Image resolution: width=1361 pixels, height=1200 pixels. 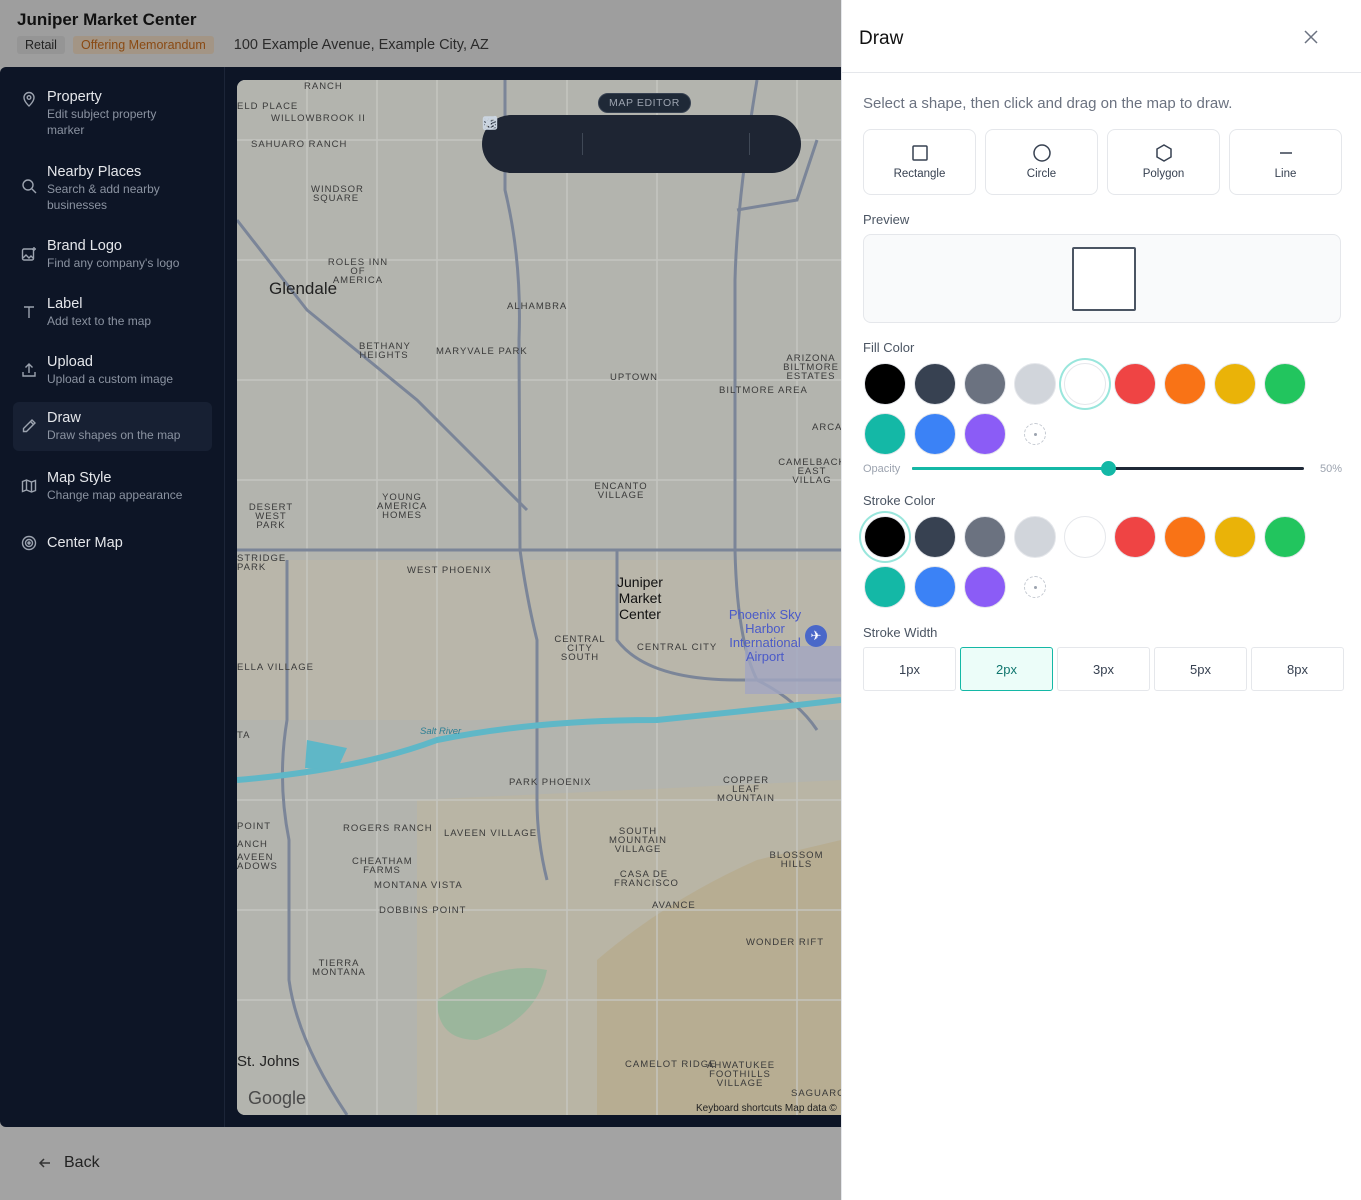 What do you see at coordinates (268, 106) in the screenshot?
I see `map-label: ELD PLACE` at bounding box center [268, 106].